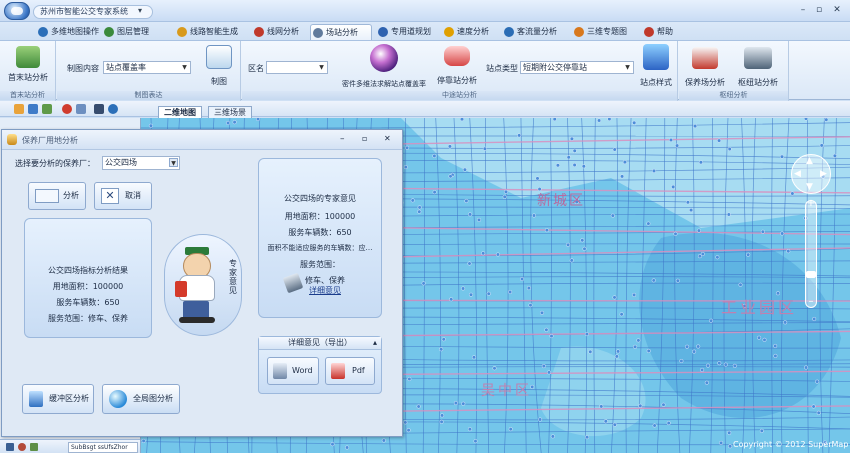 The height and width of the screenshot is (453, 850). I want to click on export-pdf-button: Pdf, so click(350, 371).